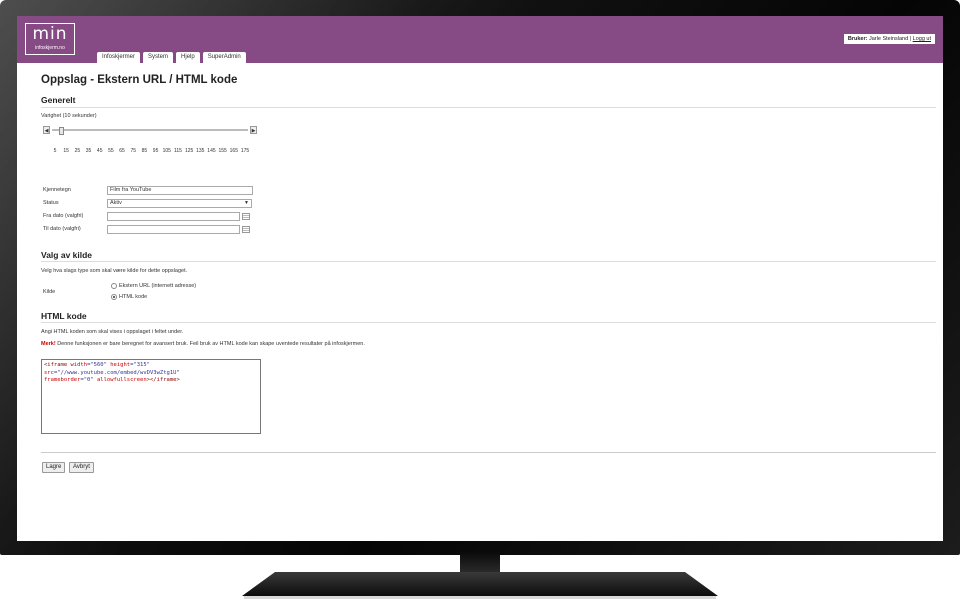 Image resolution: width=960 pixels, height=604 pixels. I want to click on slider-tick-label: 95, so click(155, 151).